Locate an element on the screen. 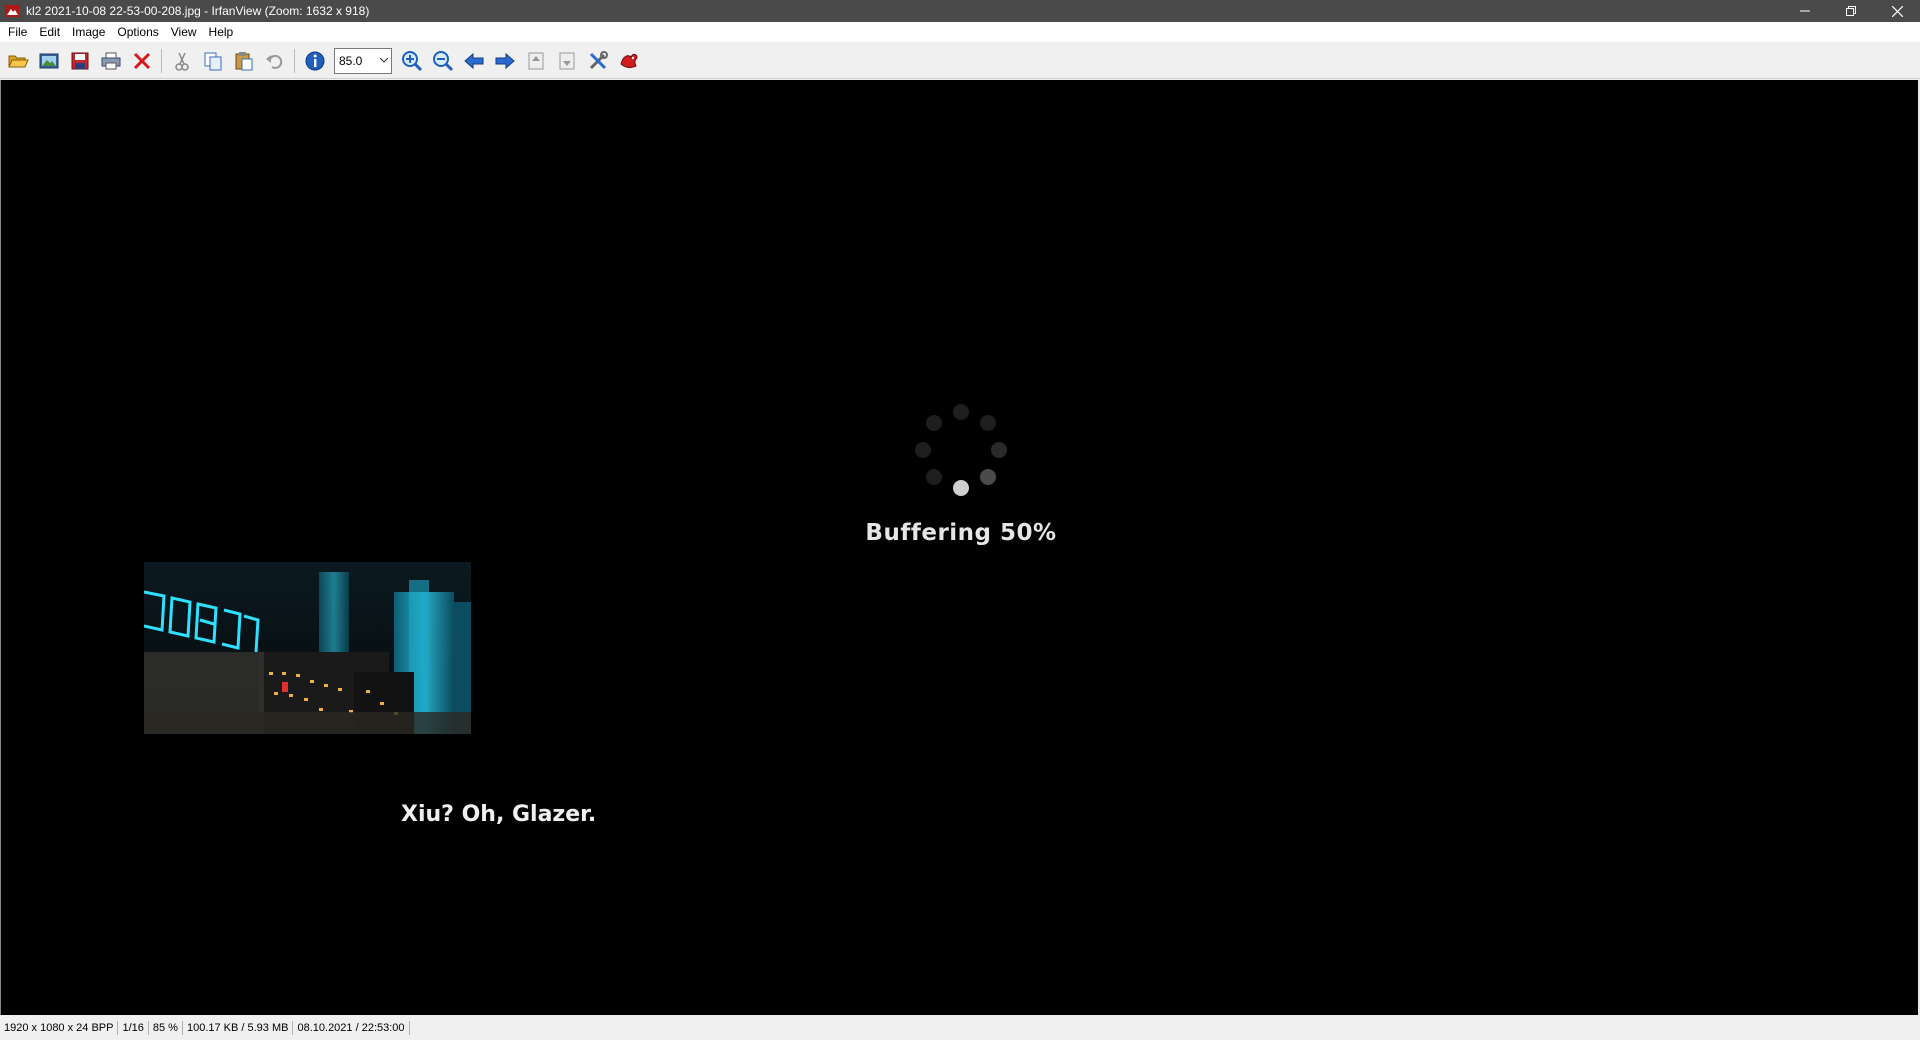  status-index: 1/16 is located at coordinates (133, 1027).